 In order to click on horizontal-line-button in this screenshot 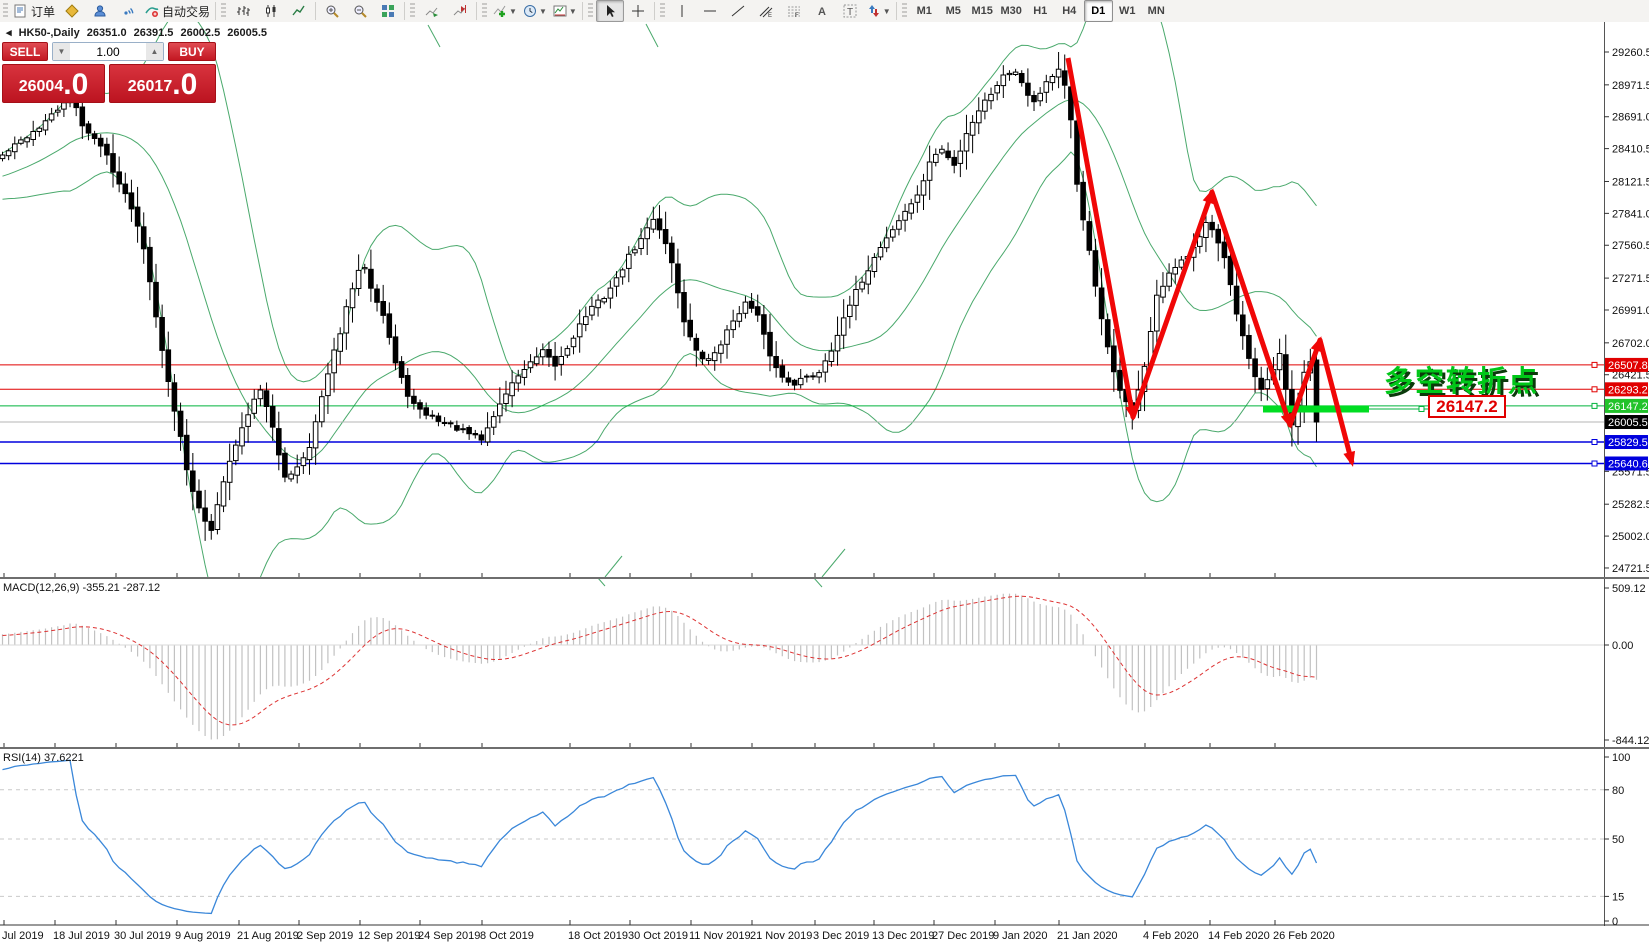, I will do `click(710, 11)`.